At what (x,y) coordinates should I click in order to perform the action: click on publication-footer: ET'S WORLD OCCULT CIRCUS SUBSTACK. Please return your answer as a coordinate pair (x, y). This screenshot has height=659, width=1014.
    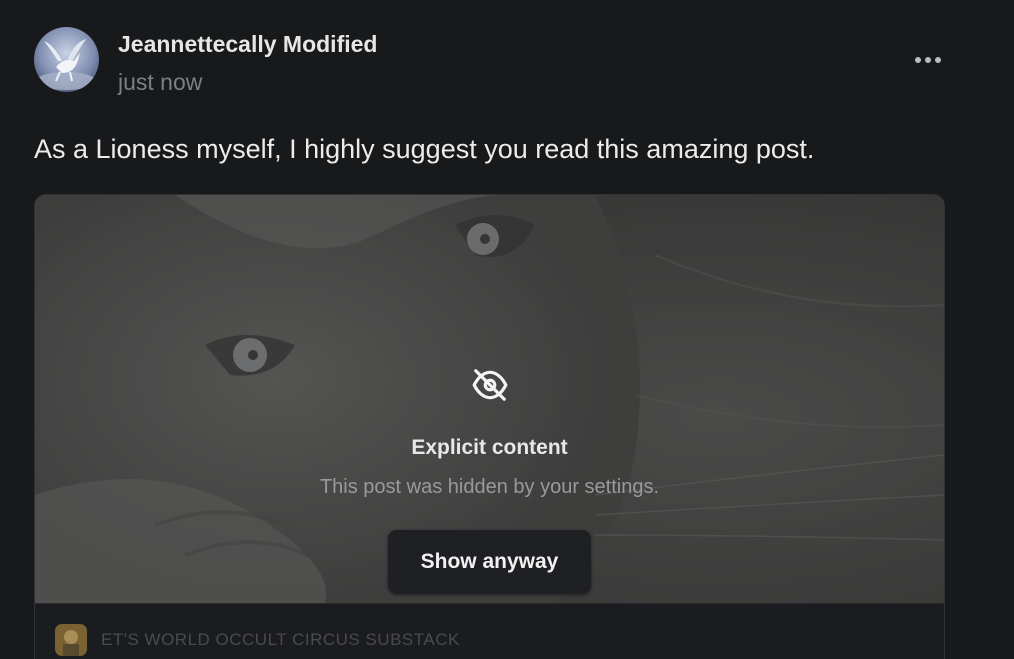
    Looking at the image, I should click on (489, 631).